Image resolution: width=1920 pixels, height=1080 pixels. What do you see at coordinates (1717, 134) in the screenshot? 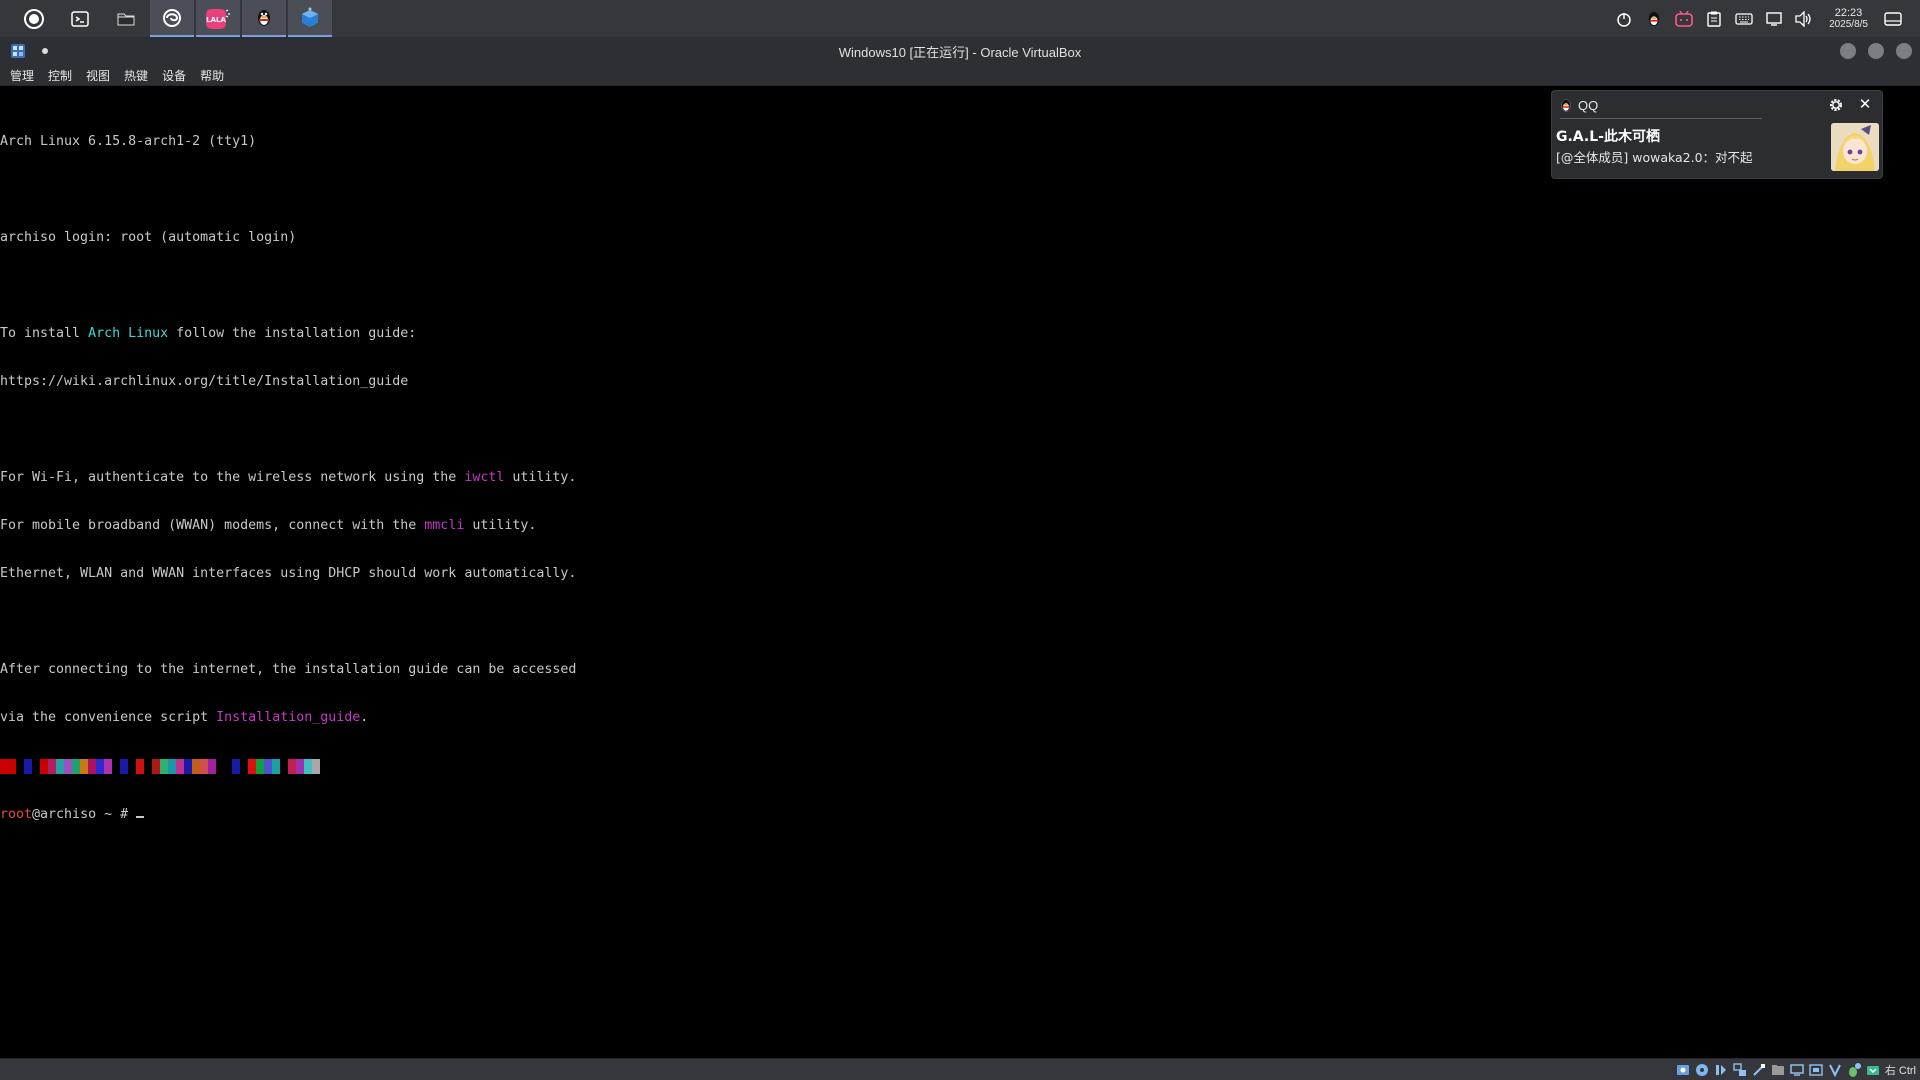
I see `qq-notification: QQ ✕ G.A.L-此木可栖 [@全体成员] wowaka2.0：对不起` at bounding box center [1717, 134].